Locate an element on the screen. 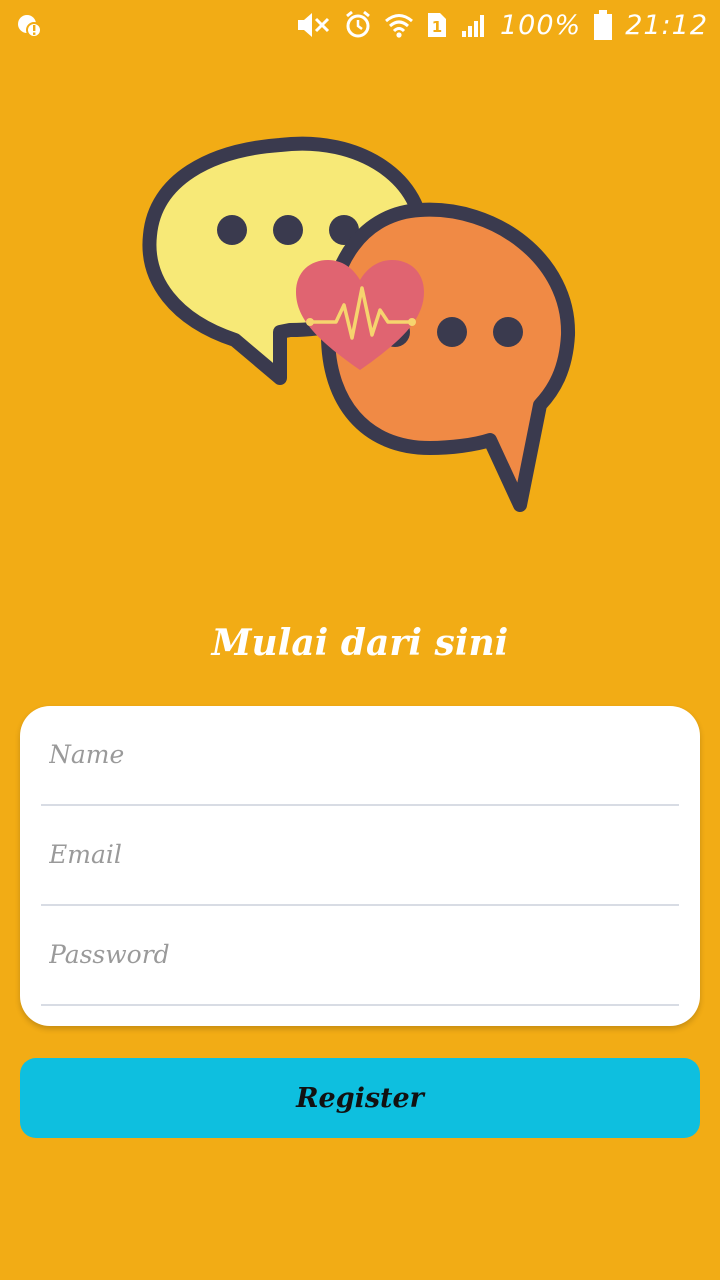 The image size is (720, 1280). alarm-icon is located at coordinates (358, 24).